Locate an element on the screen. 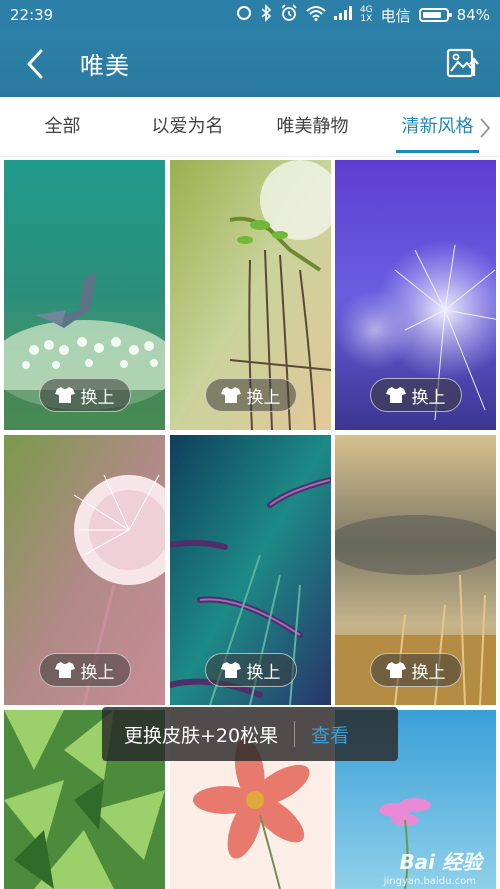 This screenshot has height=889, width=500. wifi-icon is located at coordinates (316, 15).